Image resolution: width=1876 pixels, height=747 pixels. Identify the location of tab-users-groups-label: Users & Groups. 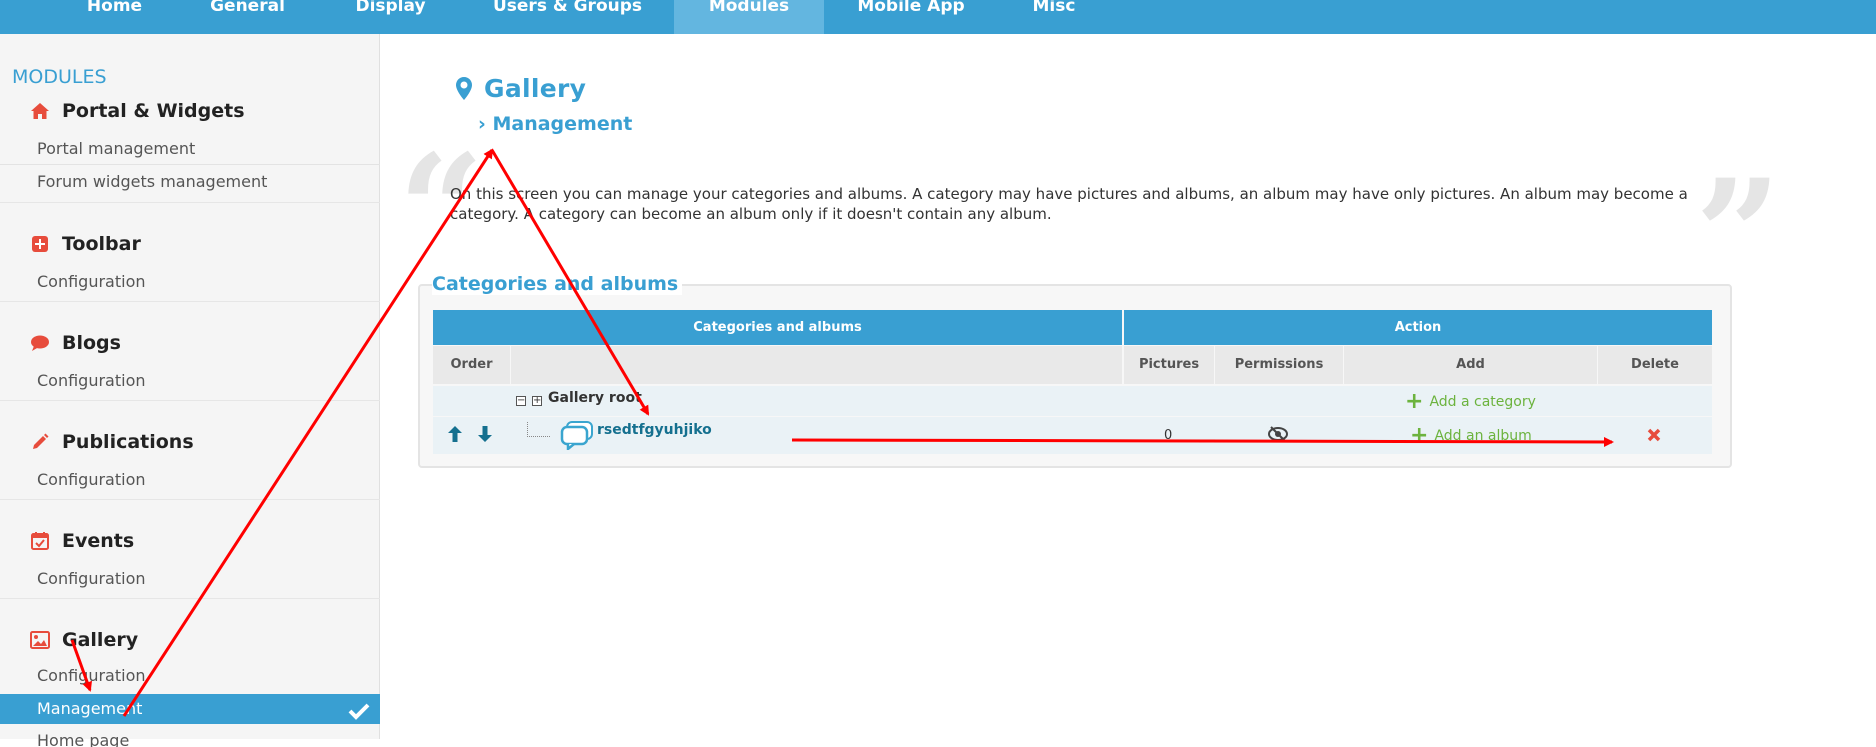
(567, 8).